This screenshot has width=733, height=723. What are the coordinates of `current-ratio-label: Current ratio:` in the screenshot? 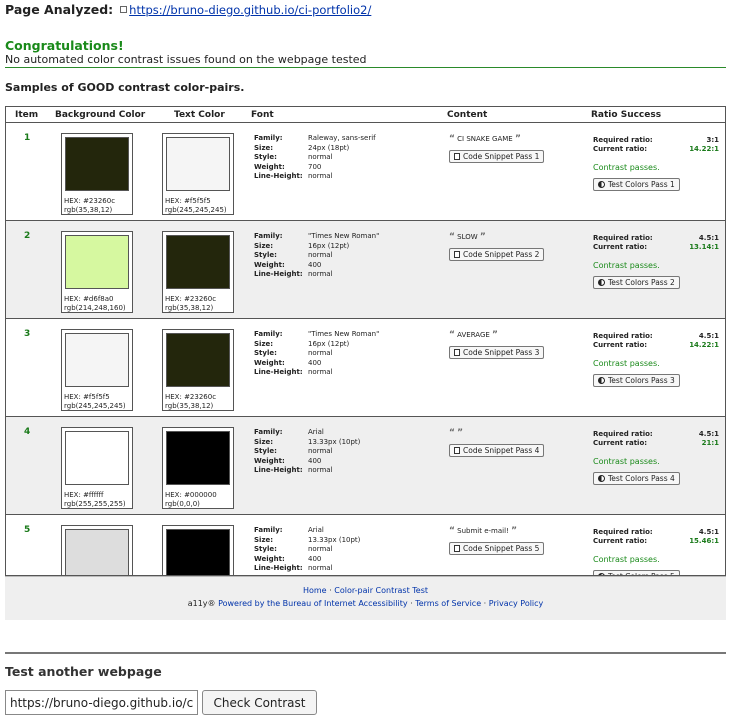 It's located at (620, 149).